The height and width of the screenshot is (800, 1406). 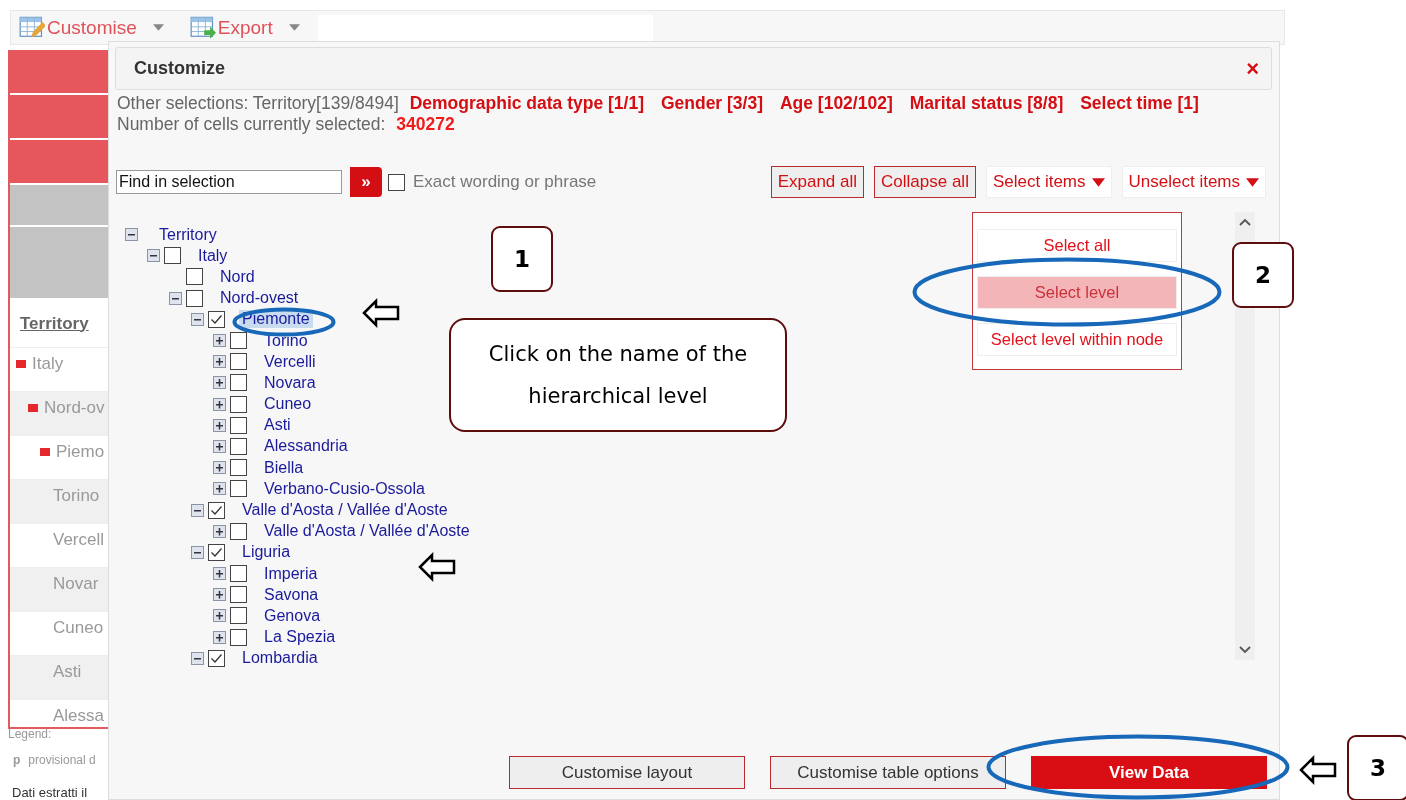 What do you see at coordinates (237, 276) in the screenshot?
I see `tree-item-label: Nord` at bounding box center [237, 276].